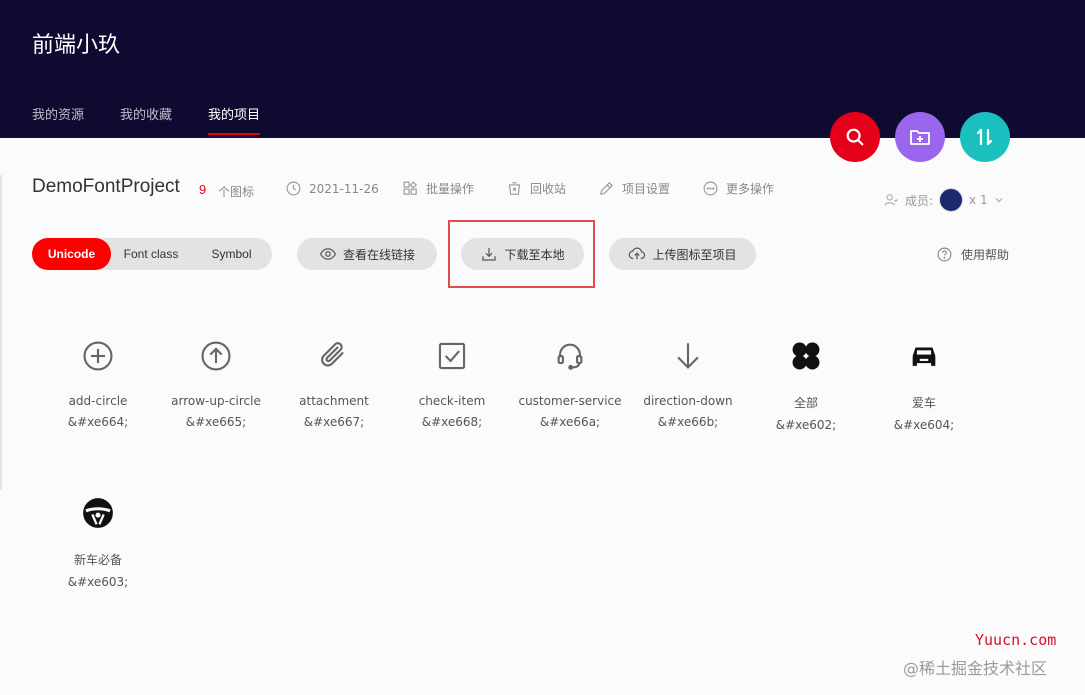 This screenshot has width=1085, height=695. What do you see at coordinates (98, 559) in the screenshot?
I see `icon-name: 新车必备` at bounding box center [98, 559].